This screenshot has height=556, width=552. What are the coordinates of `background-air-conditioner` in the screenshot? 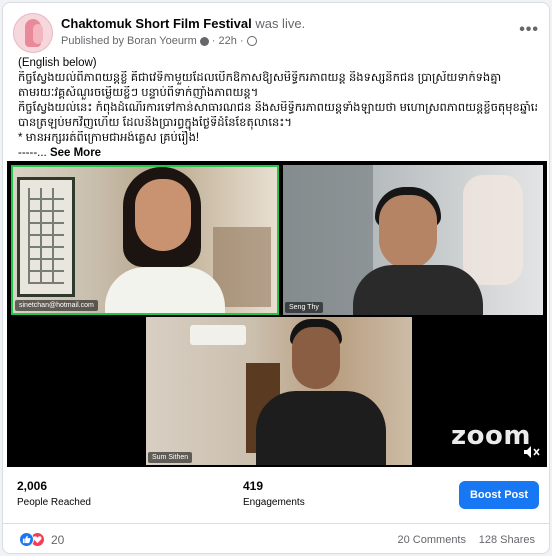 It's located at (218, 335).